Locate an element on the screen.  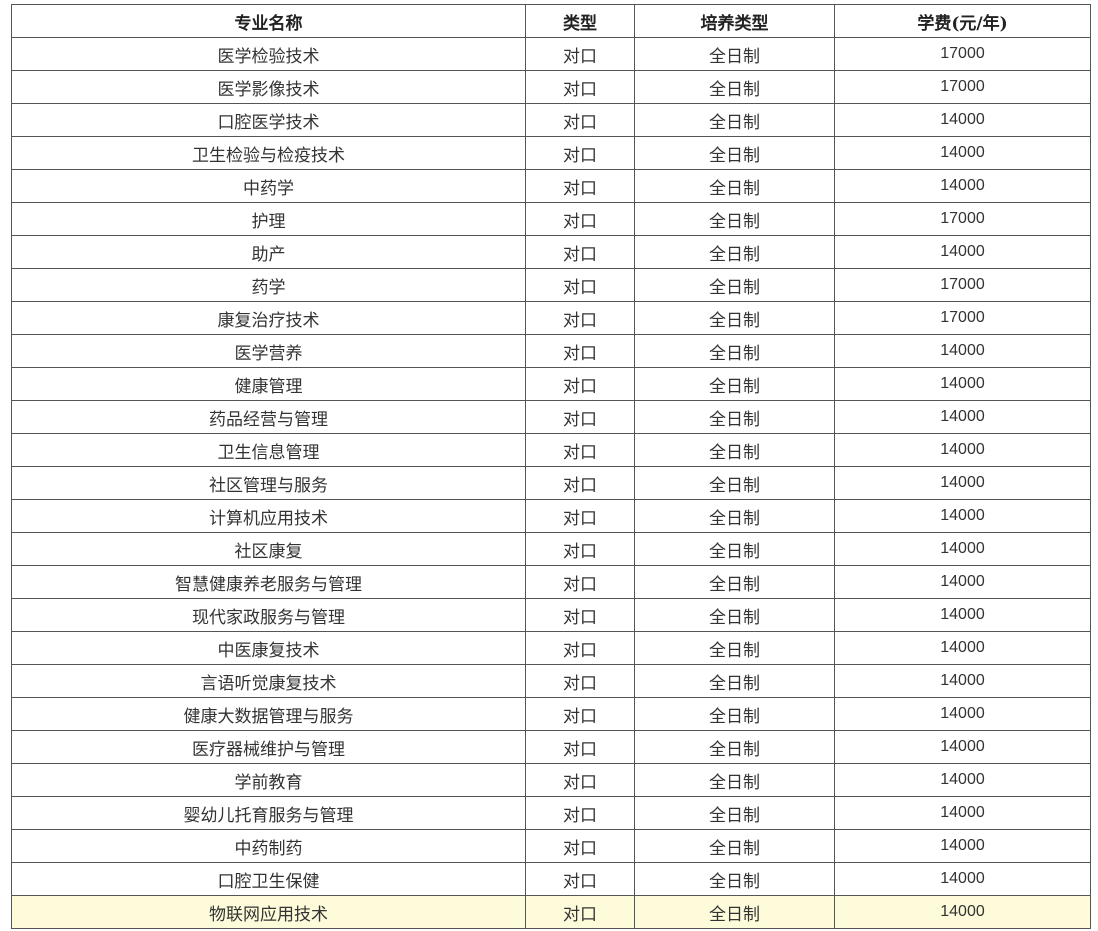
table-row: 健康管理 对口 全日制 14000 is located at coordinates (551, 384).